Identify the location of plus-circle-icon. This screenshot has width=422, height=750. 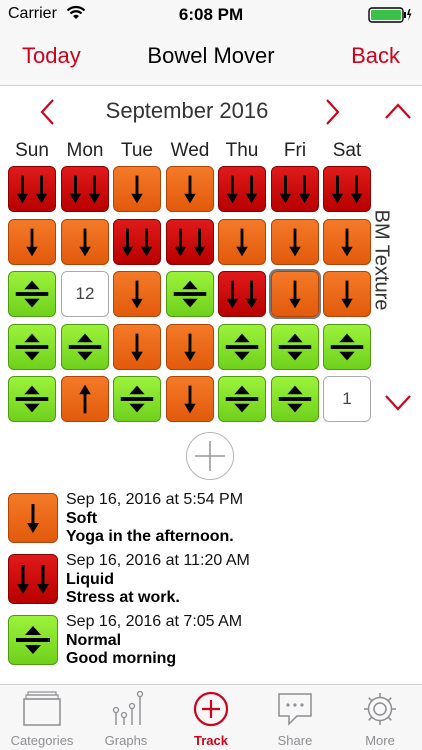
(211, 709).